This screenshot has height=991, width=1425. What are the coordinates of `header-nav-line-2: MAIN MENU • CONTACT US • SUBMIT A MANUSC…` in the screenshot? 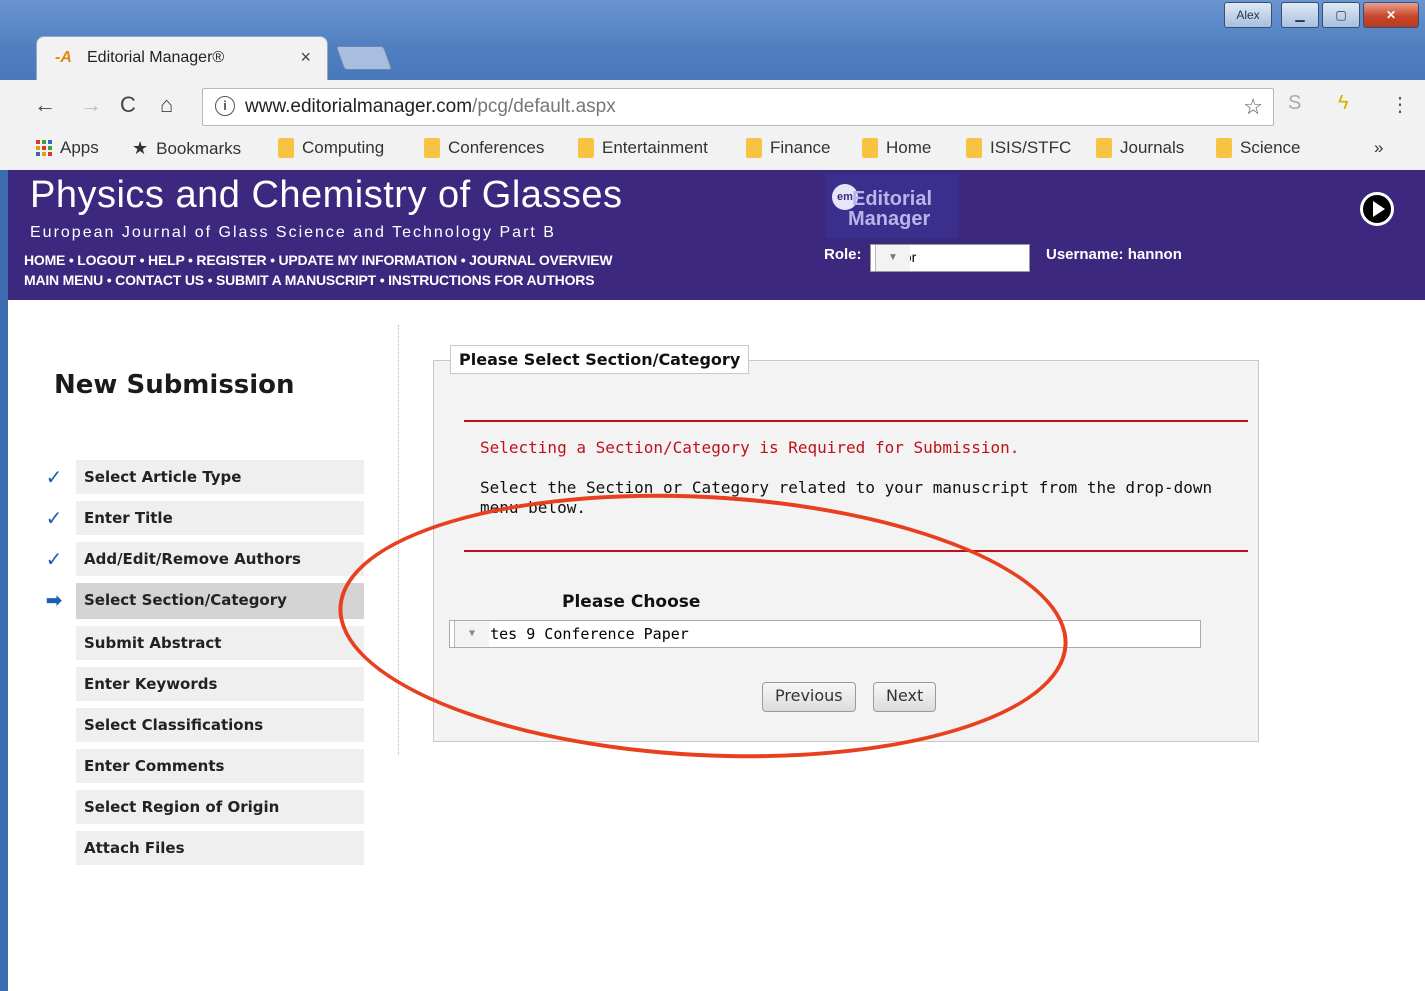 It's located at (309, 280).